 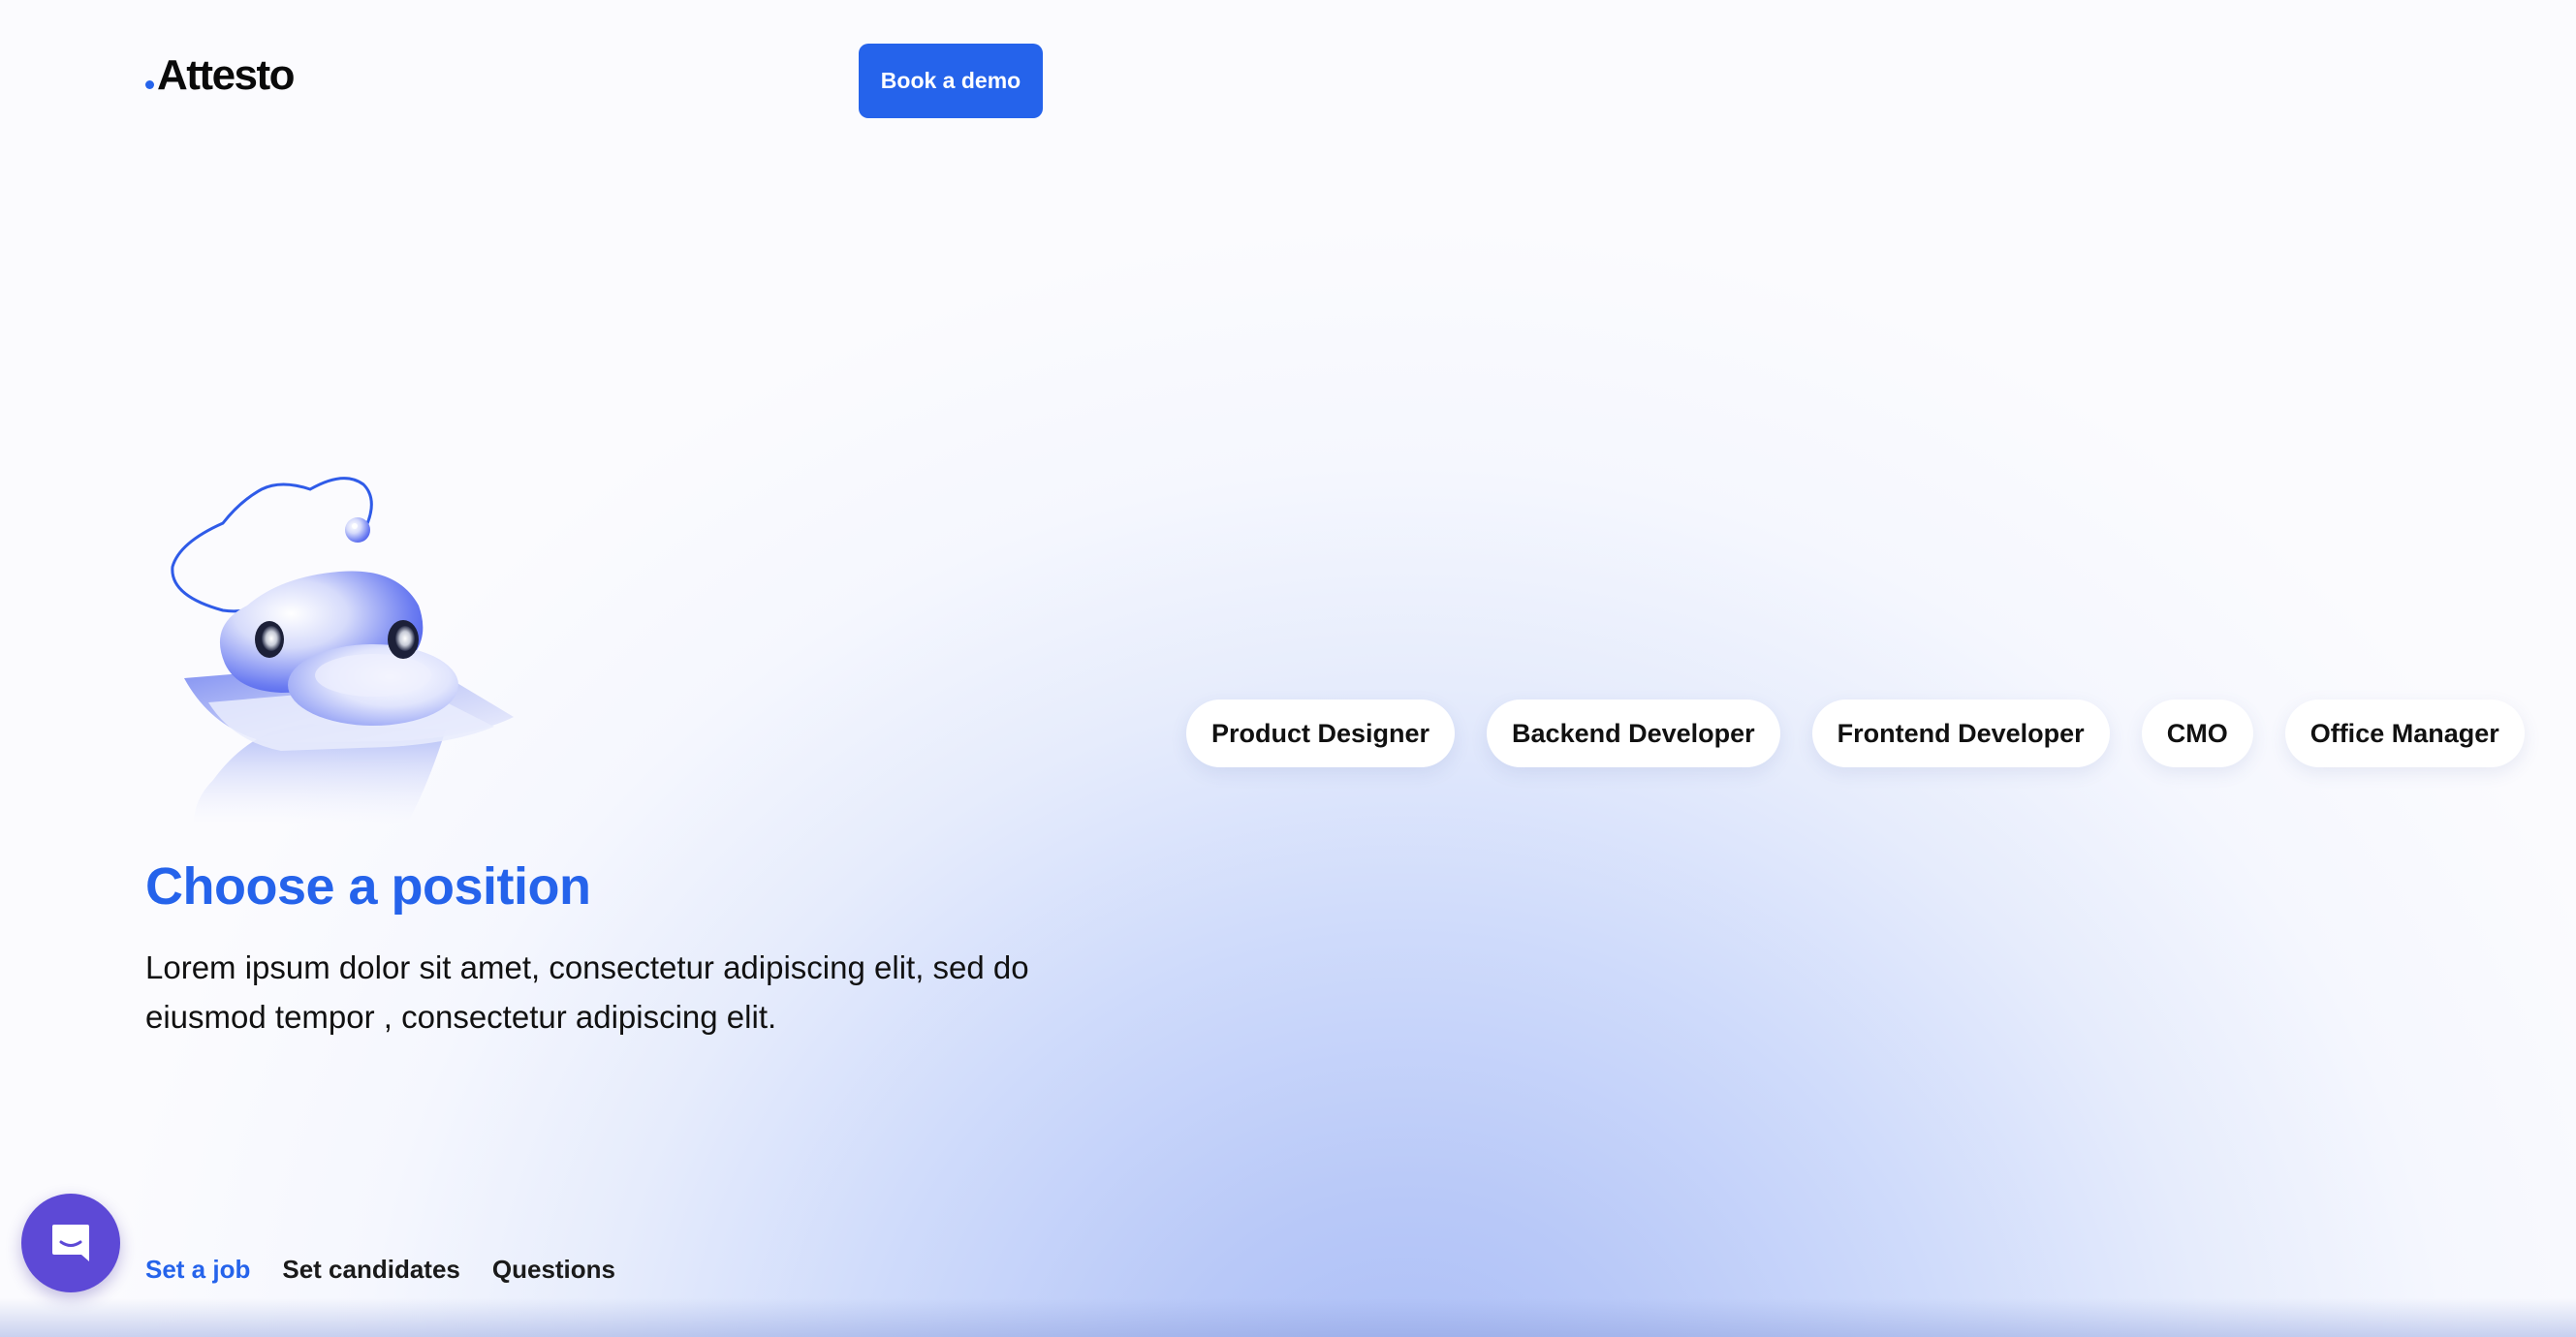 I want to click on step-set-a-job: Set a job, so click(x=197, y=1270).